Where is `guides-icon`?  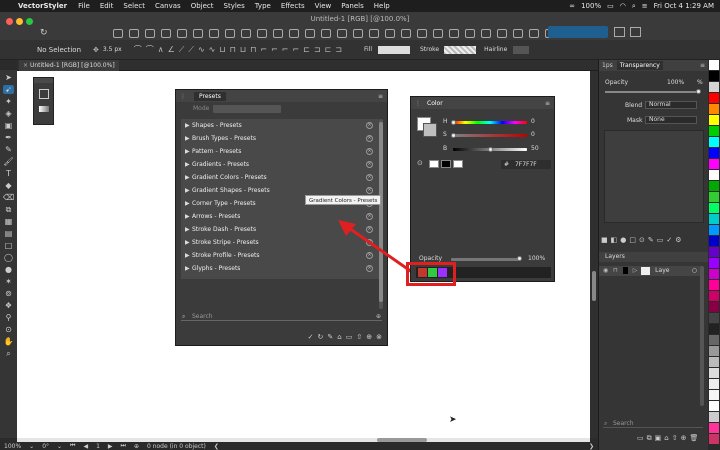 guides-icon is located at coordinates (518, 33).